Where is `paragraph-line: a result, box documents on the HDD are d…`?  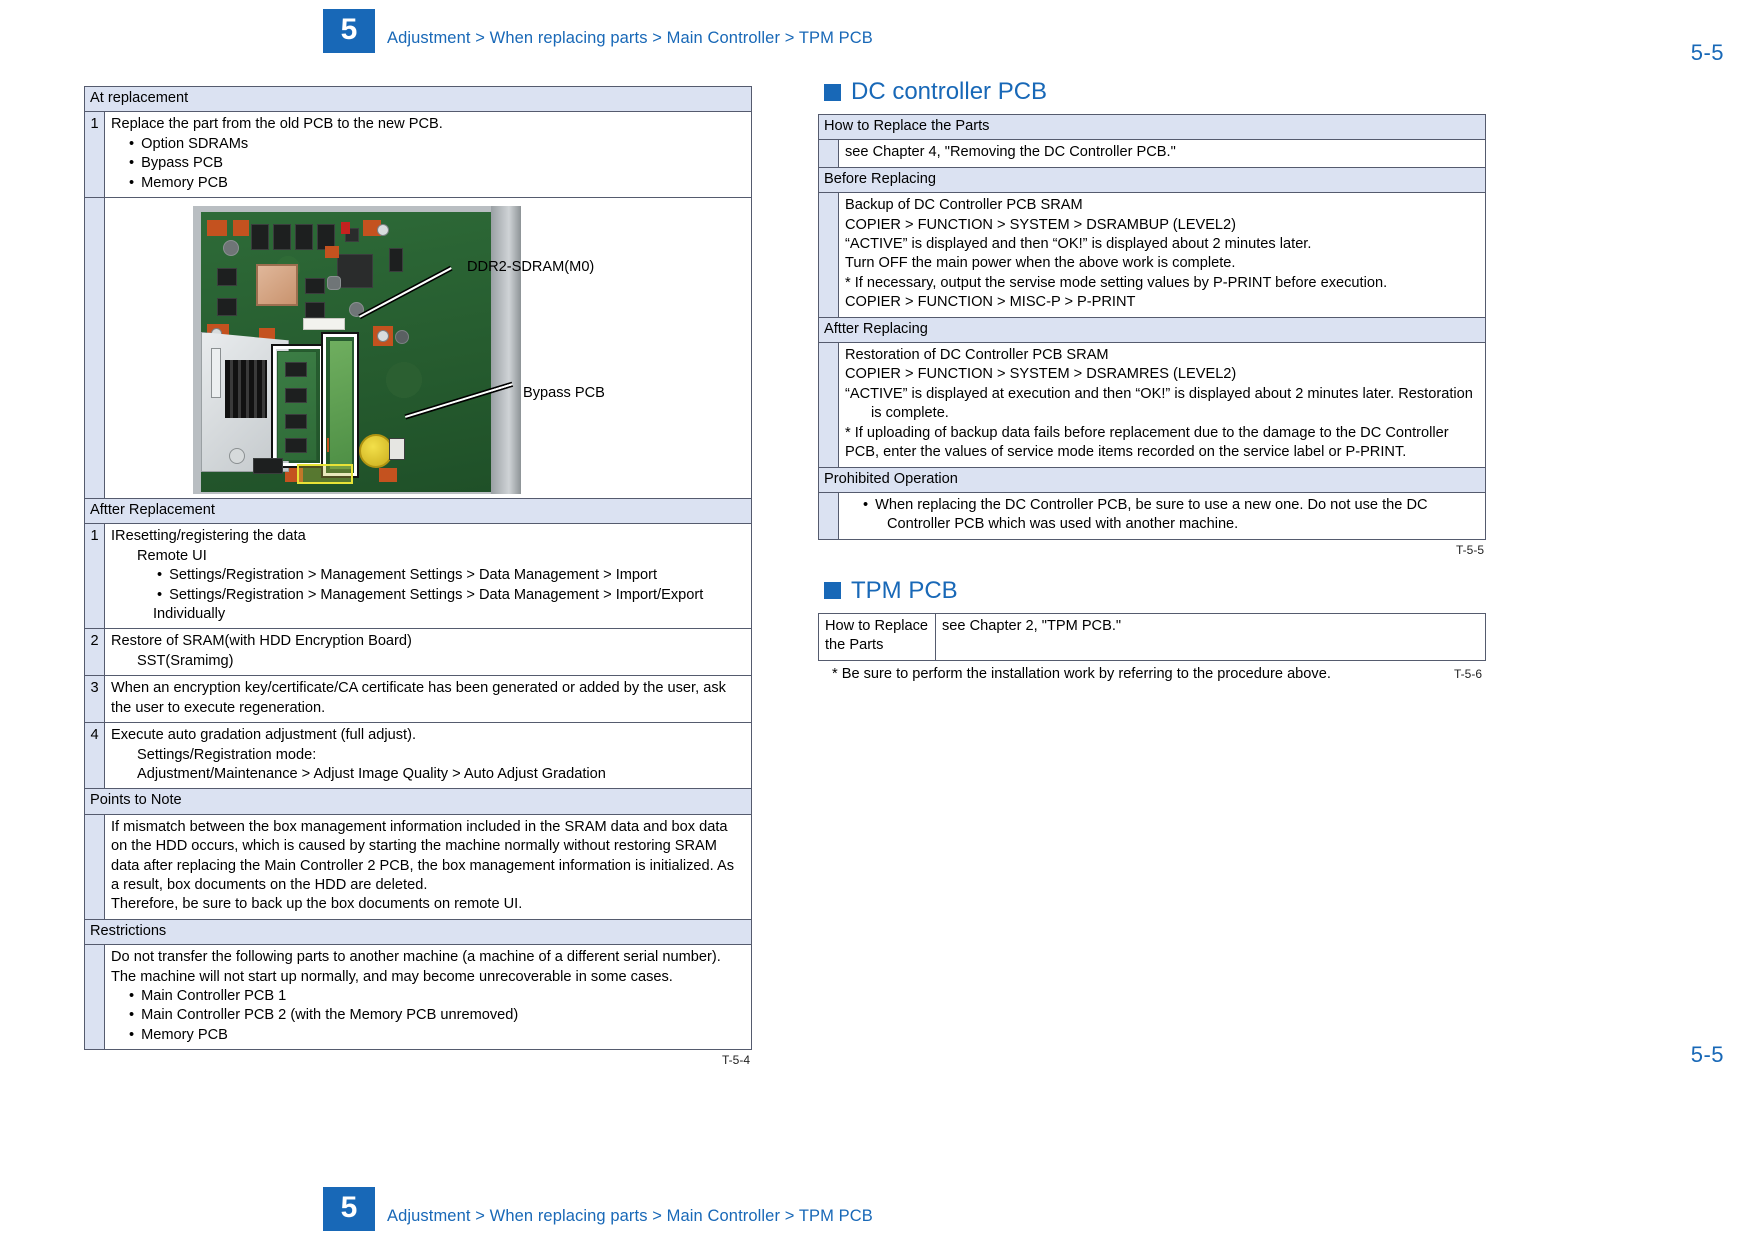
paragraph-line: a result, box documents on the HDD are d… is located at coordinates (269, 884).